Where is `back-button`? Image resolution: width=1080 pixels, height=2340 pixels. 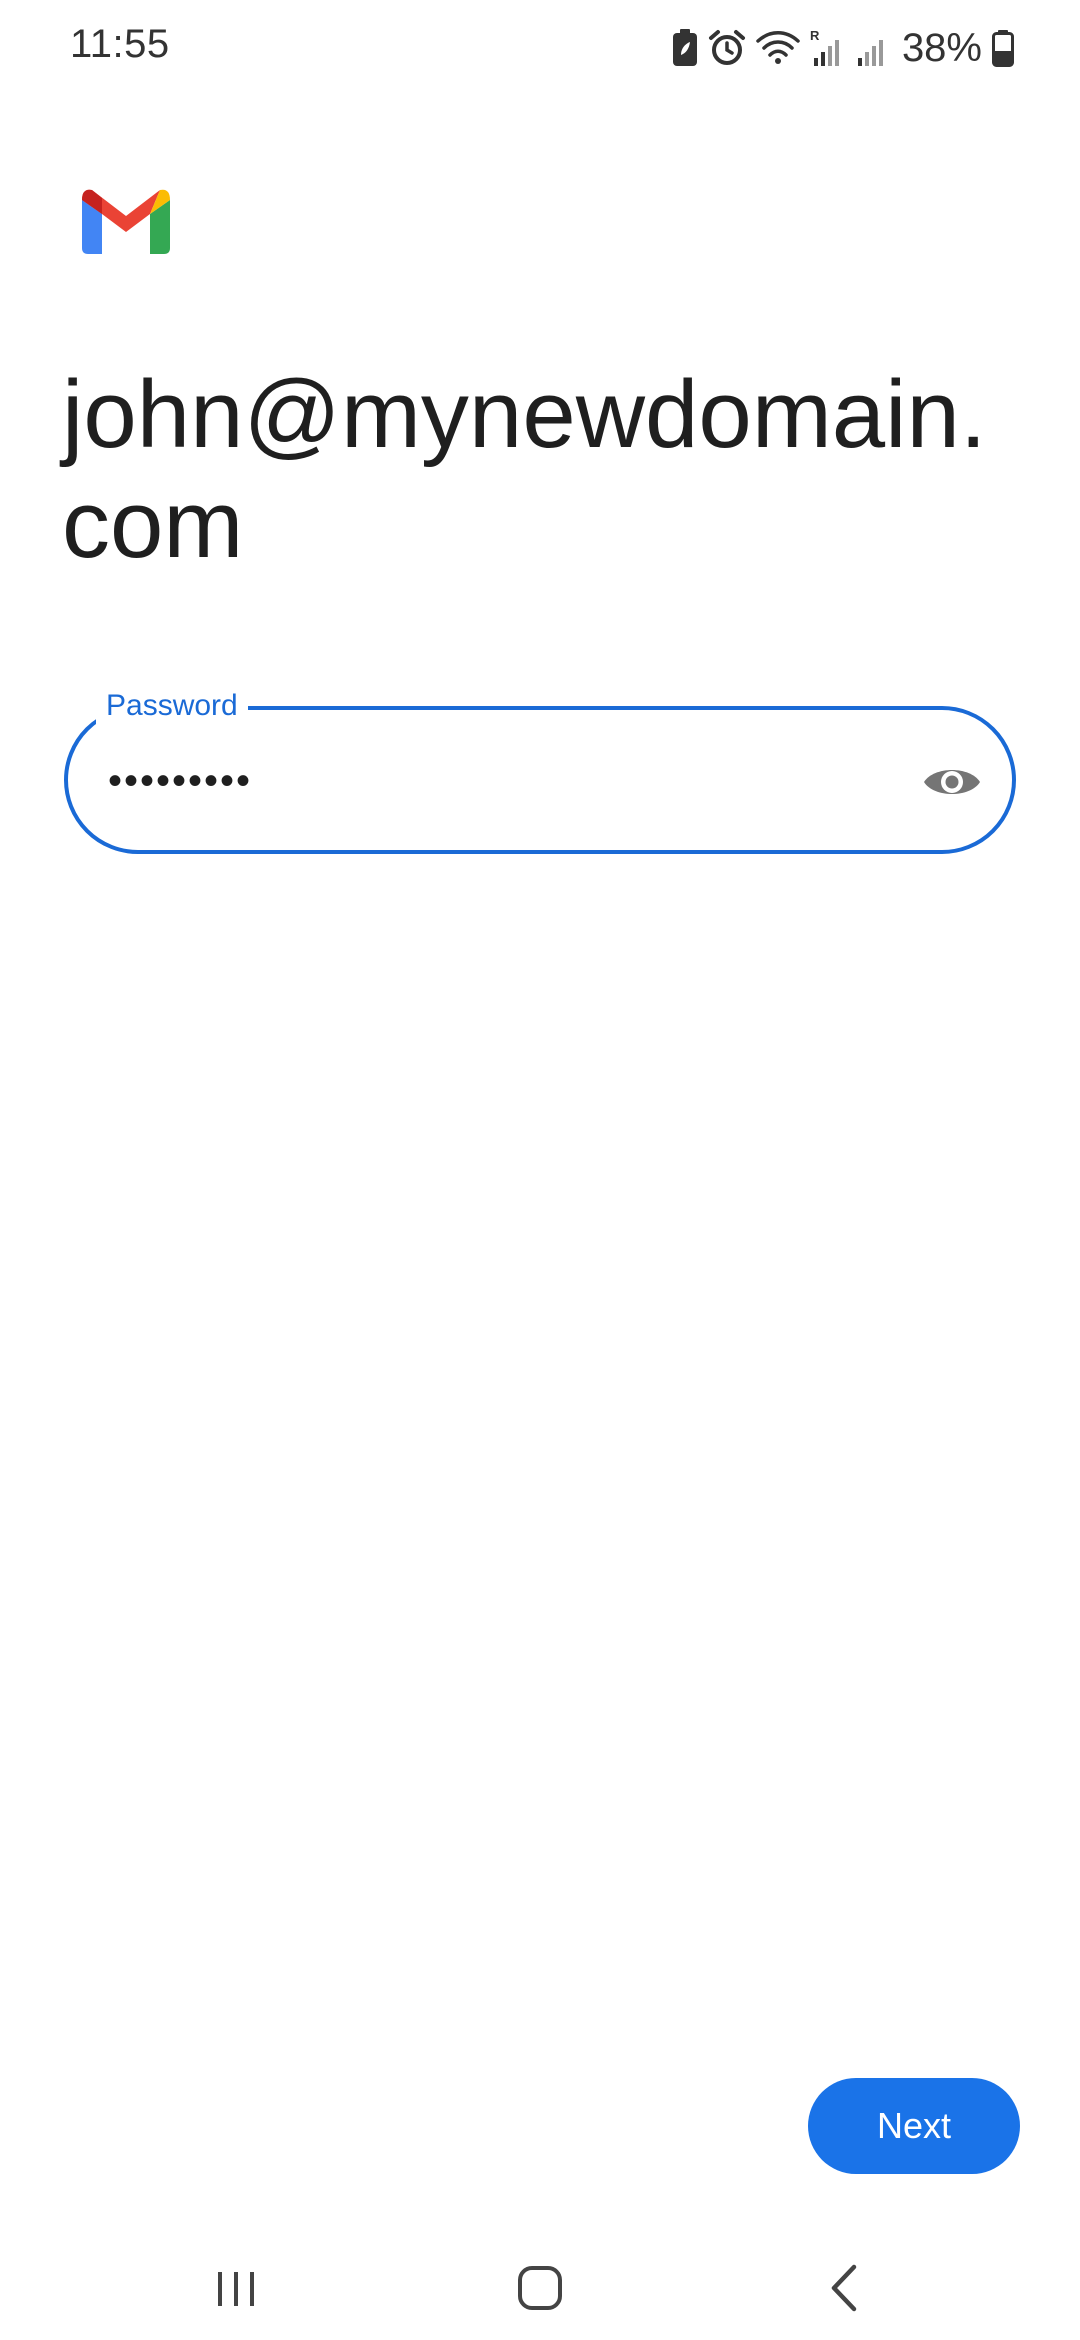
back-button is located at coordinates (844, 2290).